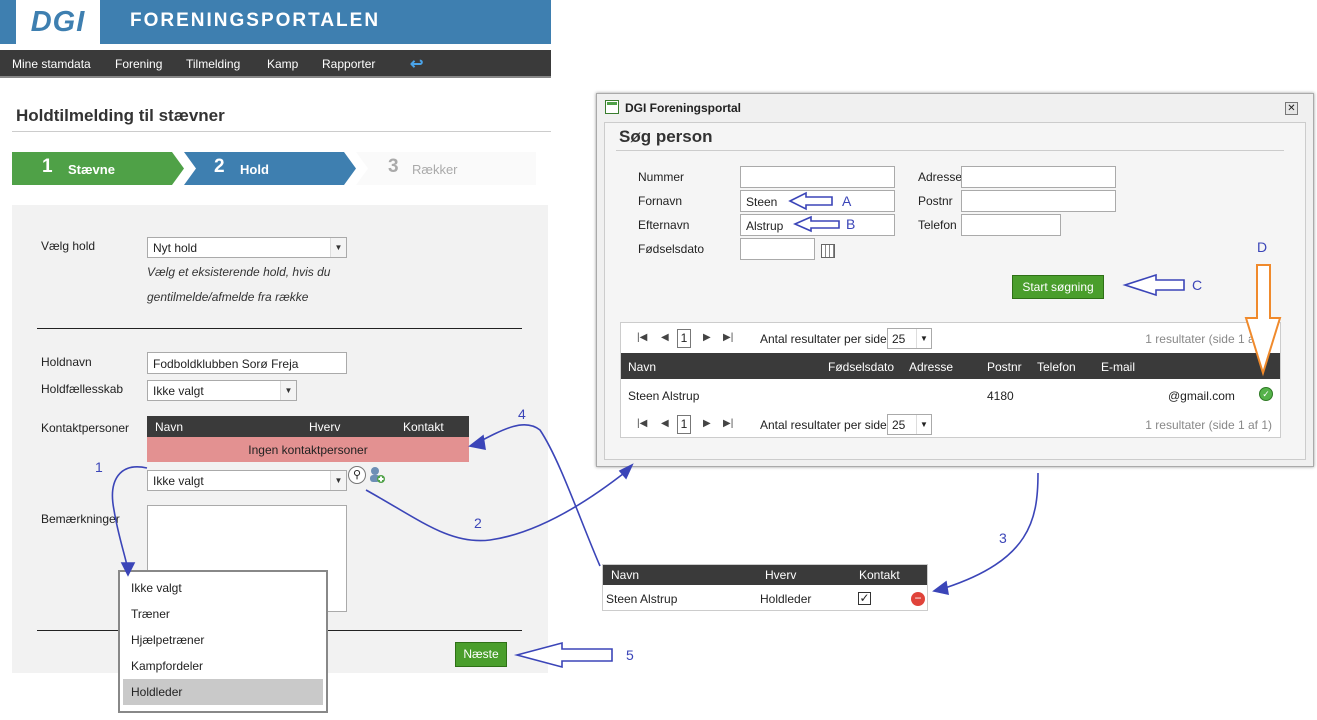  Describe the element at coordinates (522, 414) in the screenshot. I see `annotation-4: 4` at that location.